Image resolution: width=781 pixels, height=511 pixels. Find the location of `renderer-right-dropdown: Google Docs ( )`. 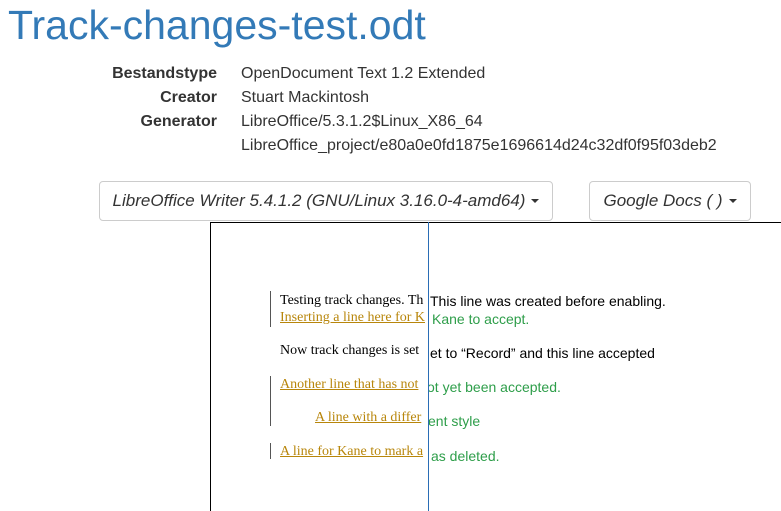

renderer-right-dropdown: Google Docs ( ) is located at coordinates (670, 201).